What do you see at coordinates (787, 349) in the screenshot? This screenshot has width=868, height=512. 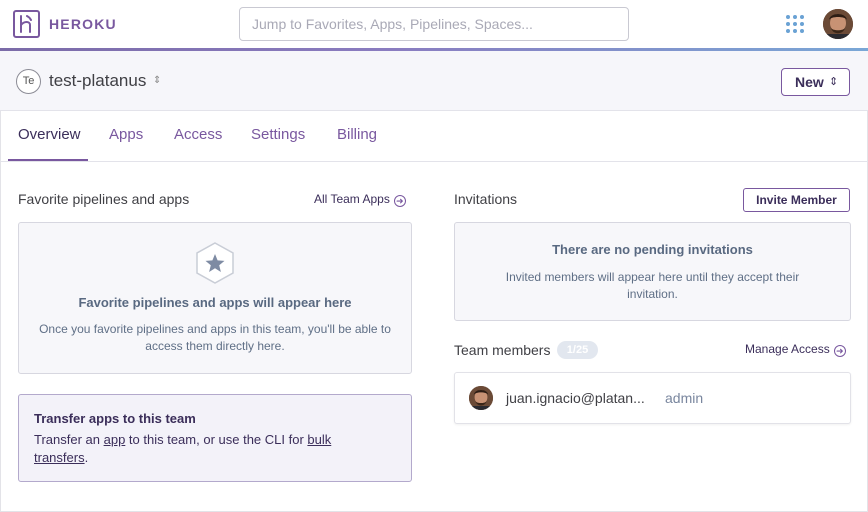 I see `manage-access-label: Manage Access` at bounding box center [787, 349].